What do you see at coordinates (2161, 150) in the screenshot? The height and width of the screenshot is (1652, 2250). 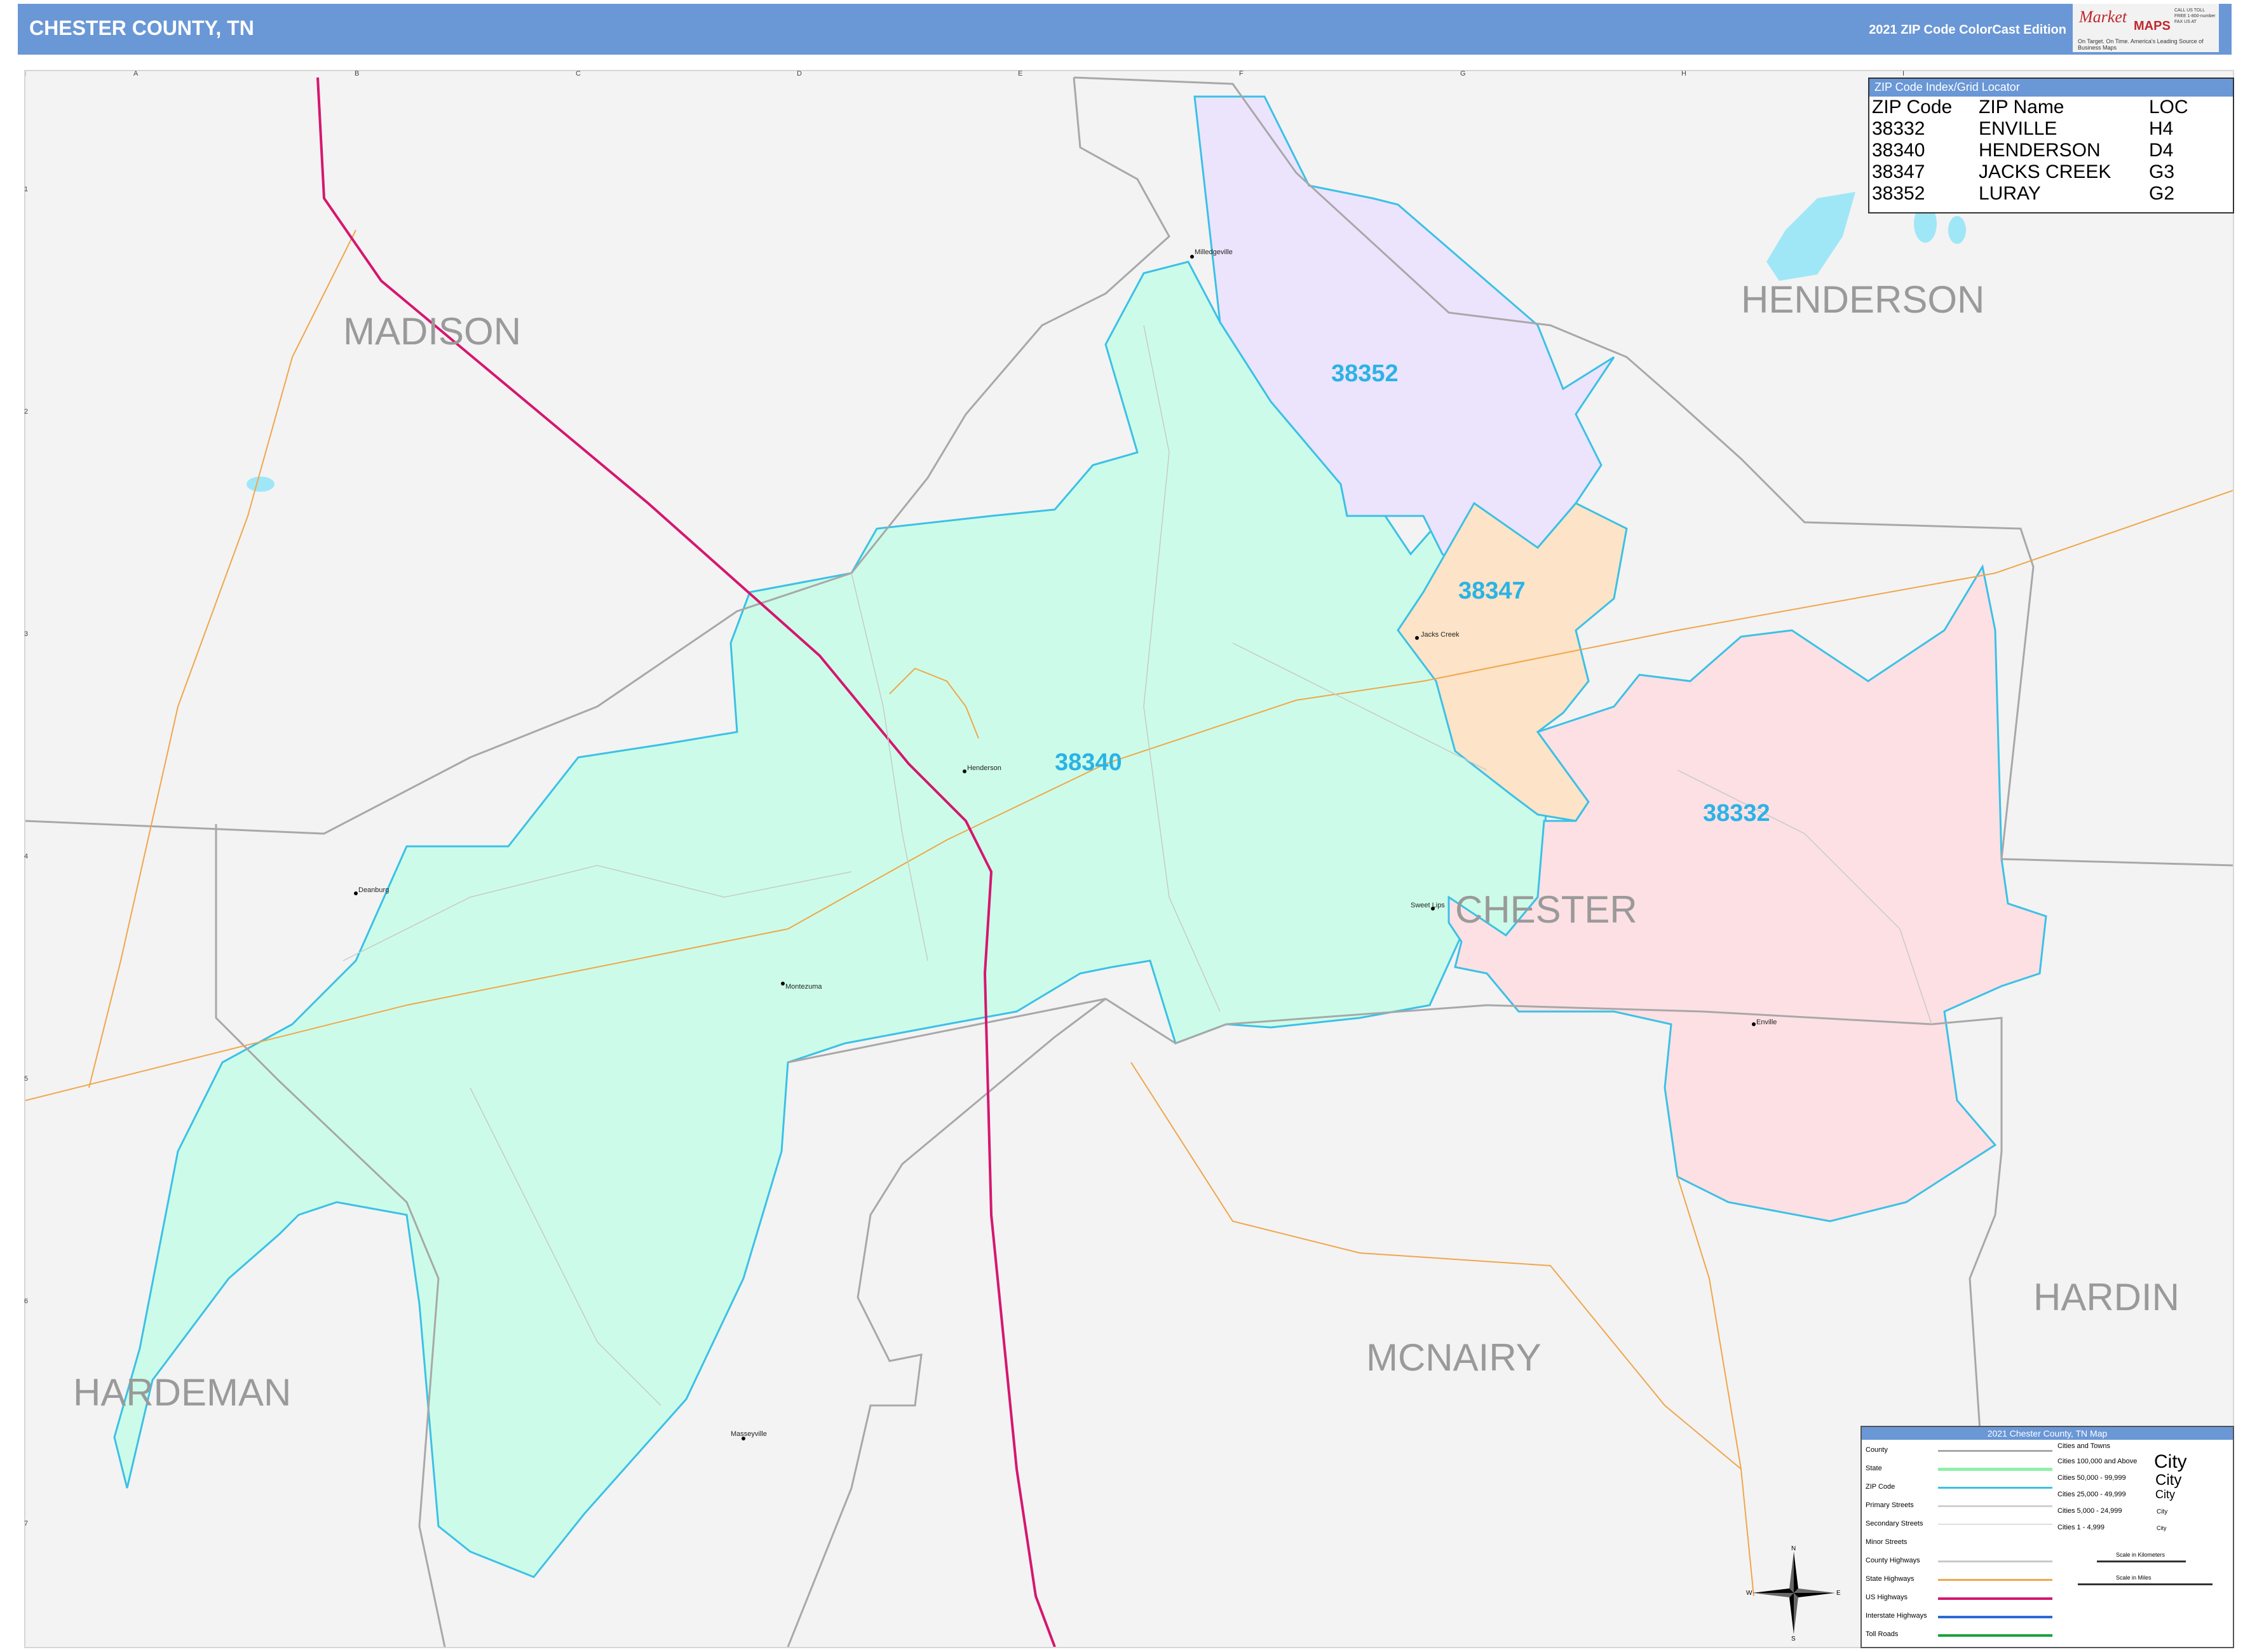 I see `zip-loc-cell: D4` at bounding box center [2161, 150].